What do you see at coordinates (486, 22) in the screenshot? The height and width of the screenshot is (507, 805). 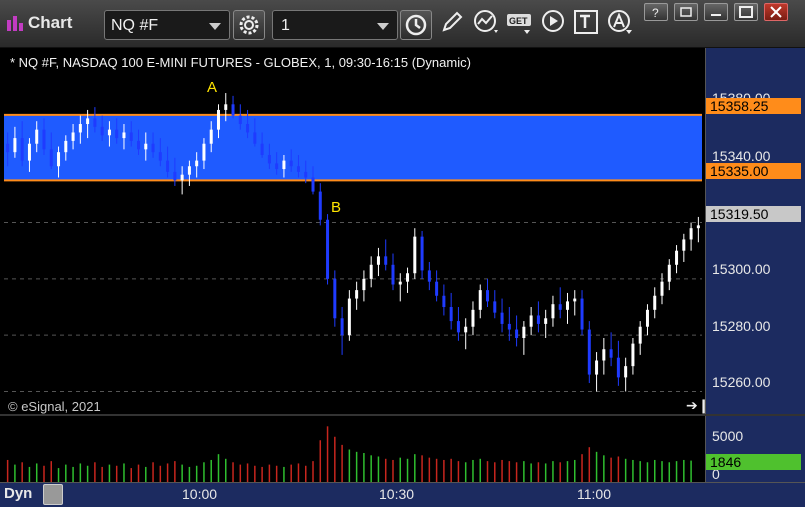 I see `line-study-icon` at bounding box center [486, 22].